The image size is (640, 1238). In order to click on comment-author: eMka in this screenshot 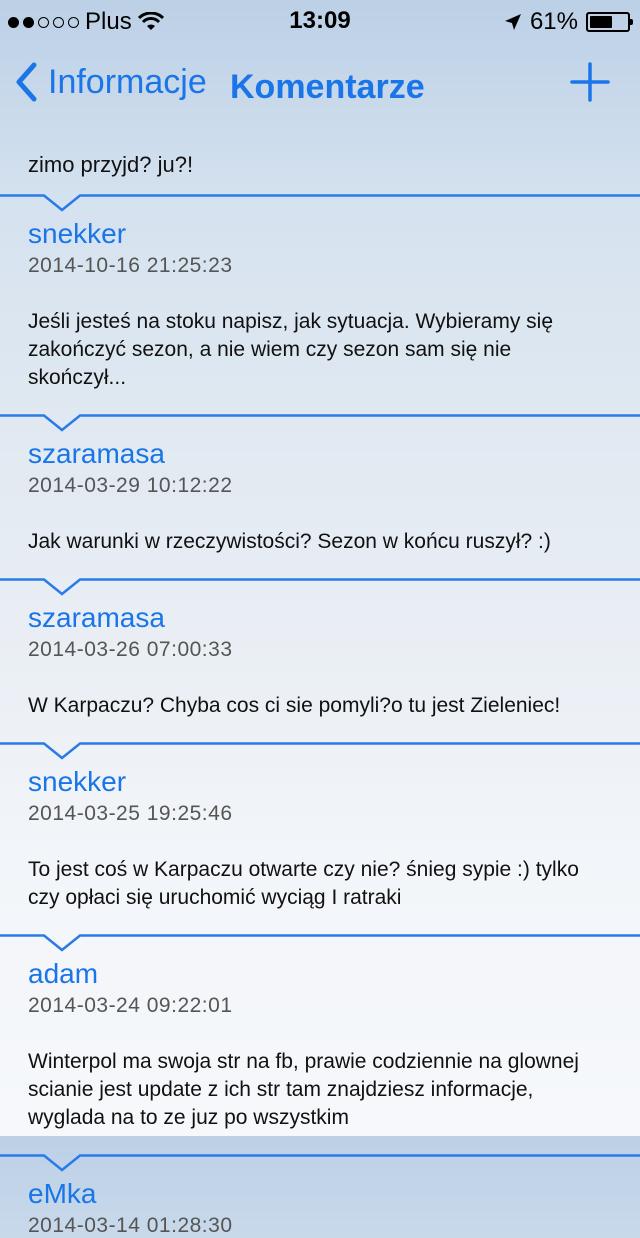, I will do `click(320, 1194)`.